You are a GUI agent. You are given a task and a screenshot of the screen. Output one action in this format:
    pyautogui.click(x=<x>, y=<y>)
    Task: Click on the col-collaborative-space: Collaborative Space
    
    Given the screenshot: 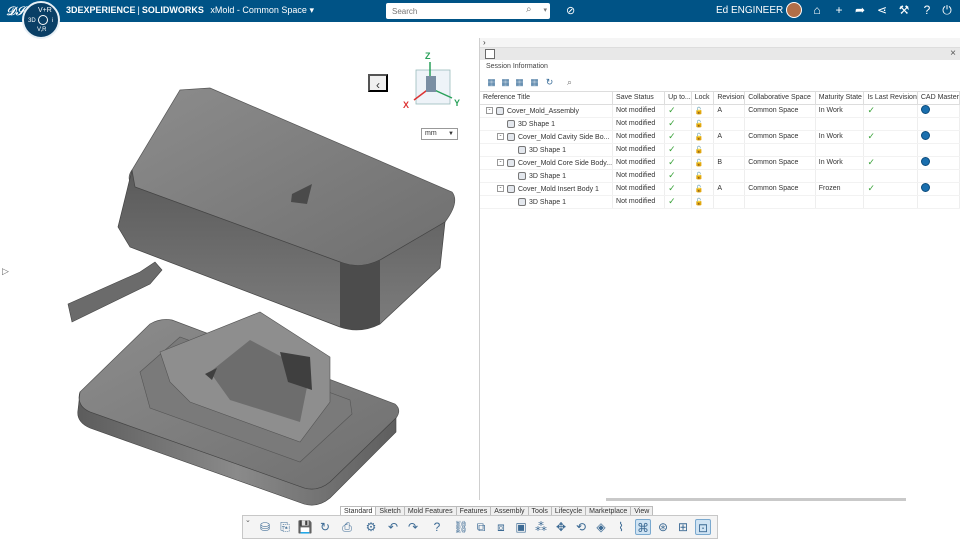 What is the action you would take?
    pyautogui.click(x=780, y=98)
    